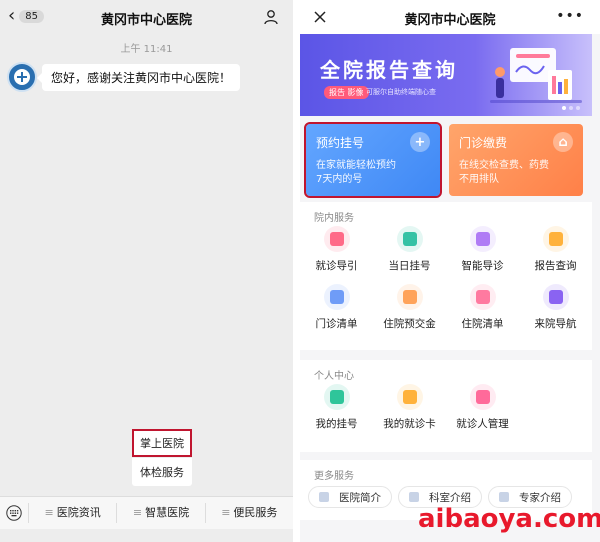  I want to click on menu-label: 便民服务, so click(255, 512).